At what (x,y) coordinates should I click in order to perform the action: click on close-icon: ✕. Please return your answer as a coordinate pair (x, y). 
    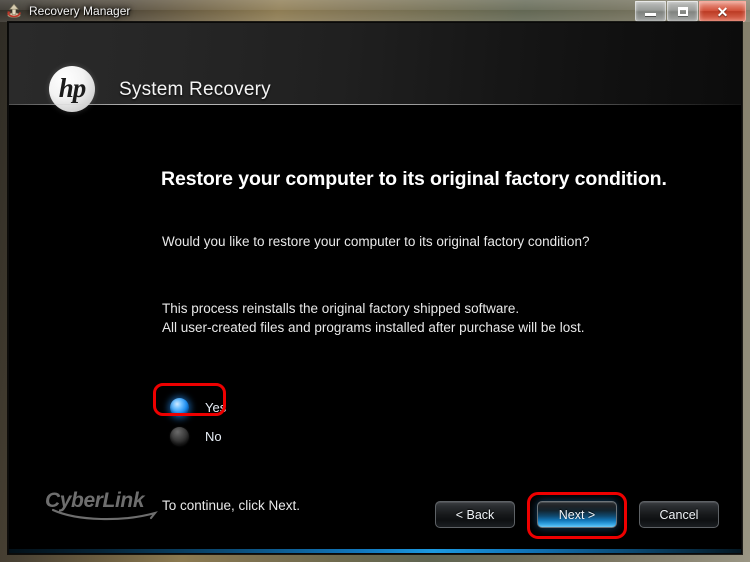
    Looking at the image, I should click on (722, 11).